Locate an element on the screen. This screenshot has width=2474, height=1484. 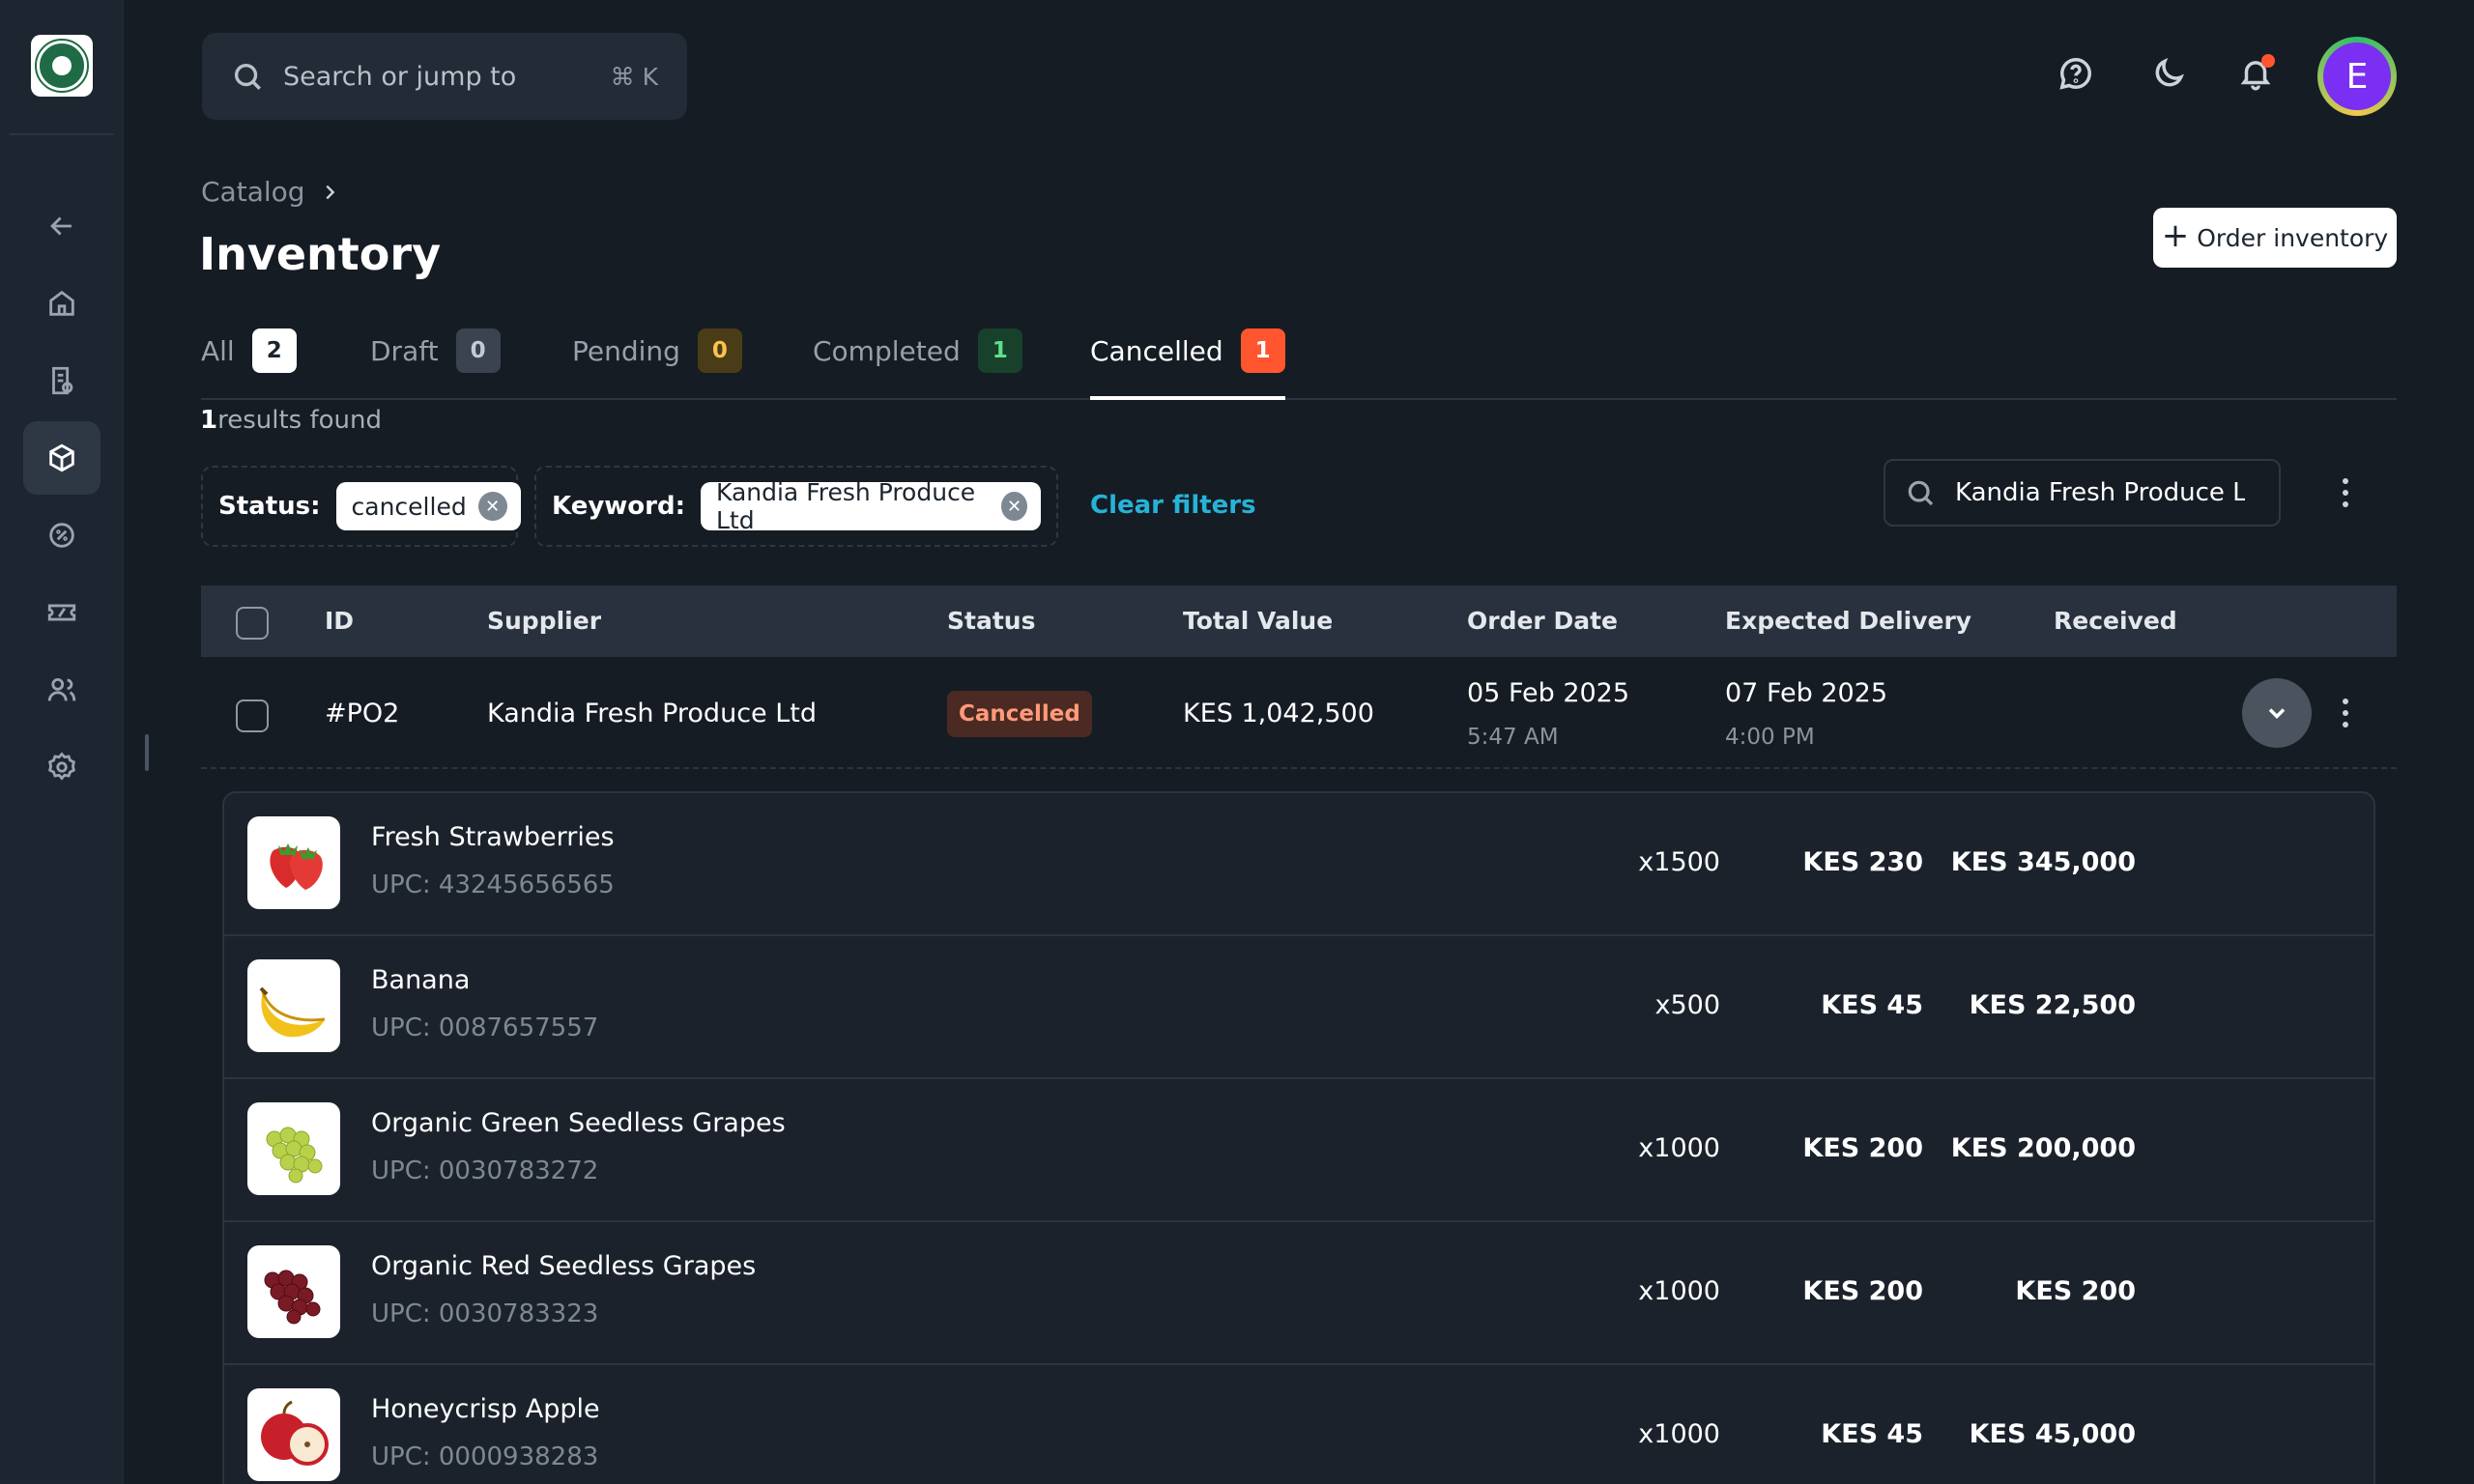
box-icon is located at coordinates (62, 458).